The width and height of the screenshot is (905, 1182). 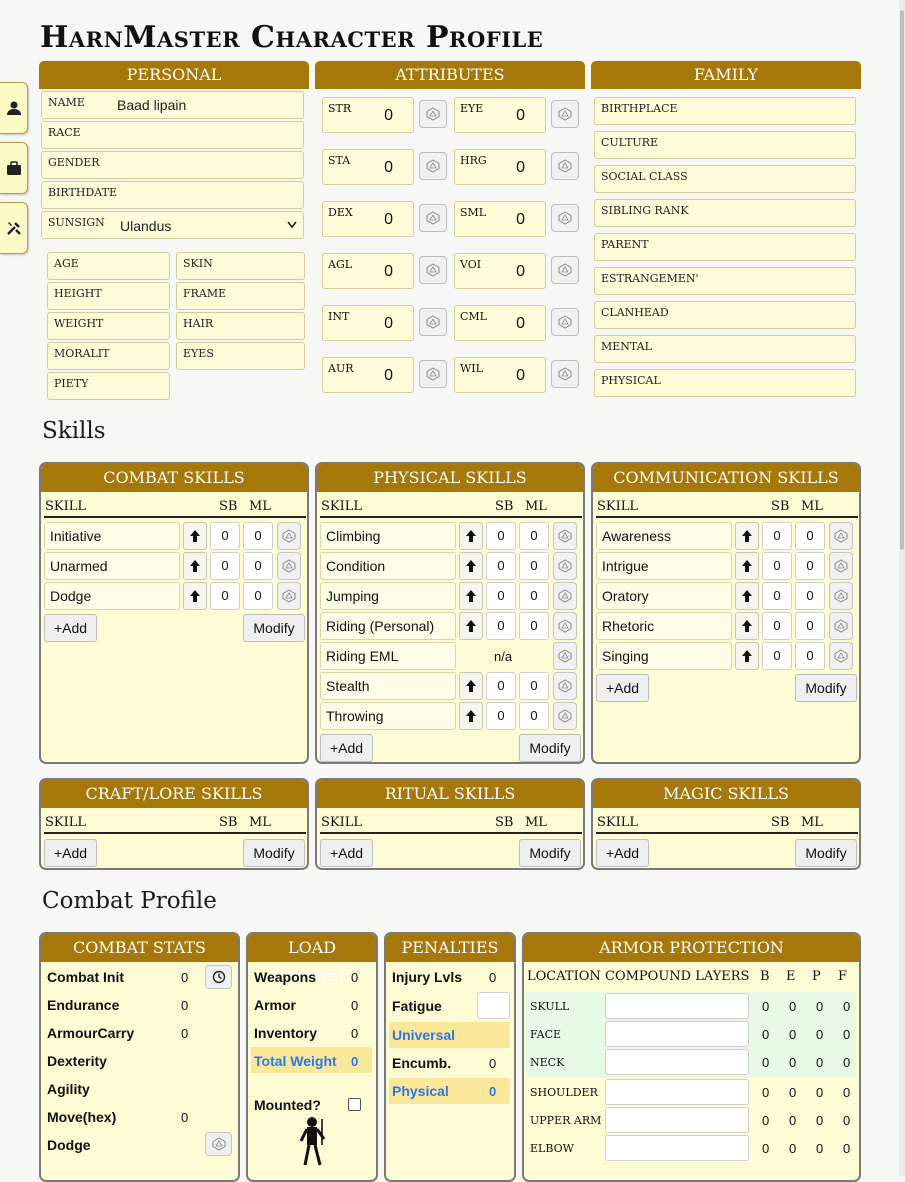 What do you see at coordinates (664, 536) in the screenshot?
I see `skill-name: Awareness` at bounding box center [664, 536].